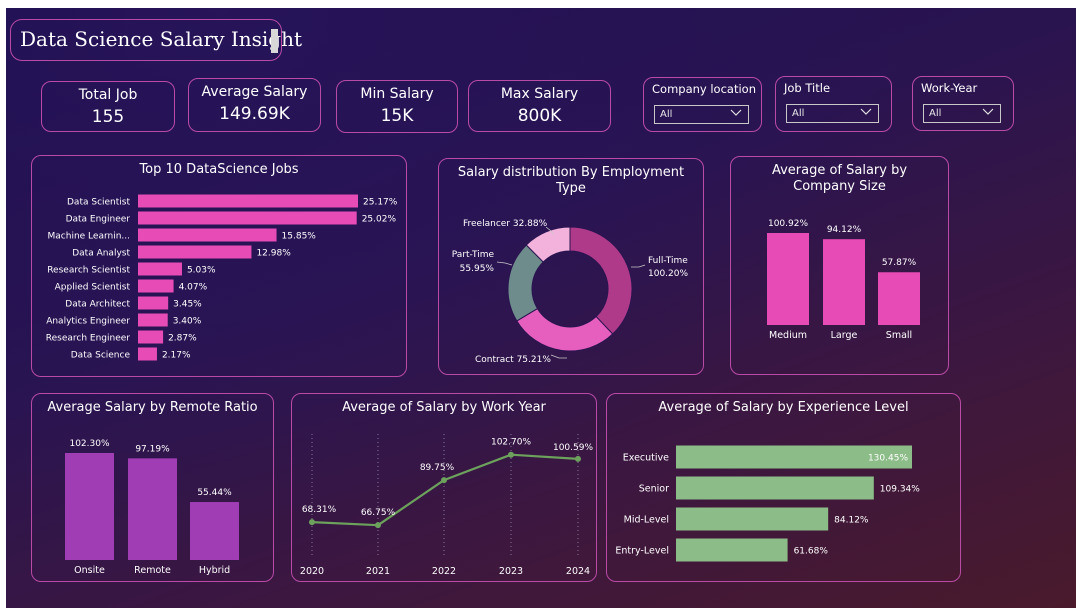  What do you see at coordinates (704, 89) in the screenshot?
I see `filter-label: Company location` at bounding box center [704, 89].